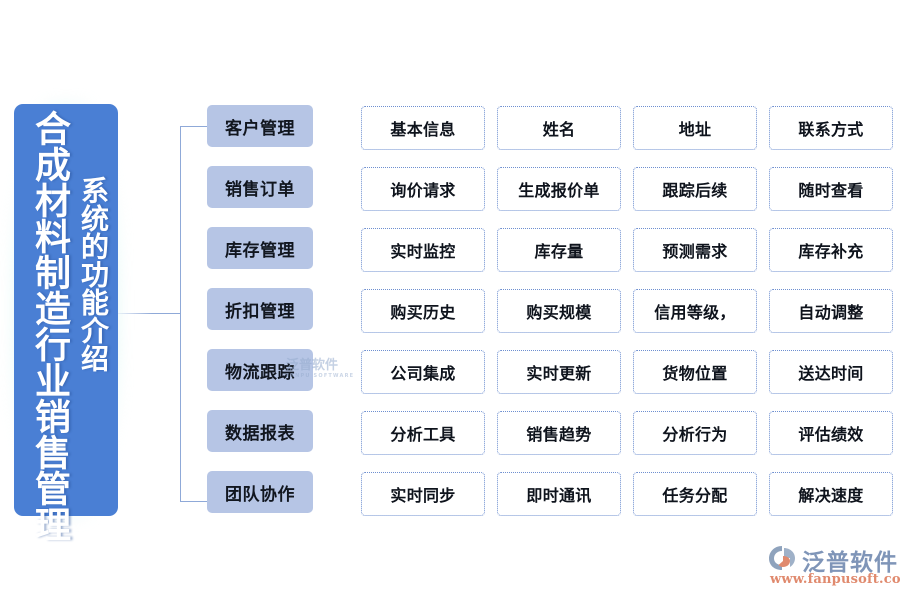 The width and height of the screenshot is (900, 600). I want to click on detail-box-r1c1: 生成报价单, so click(559, 189).